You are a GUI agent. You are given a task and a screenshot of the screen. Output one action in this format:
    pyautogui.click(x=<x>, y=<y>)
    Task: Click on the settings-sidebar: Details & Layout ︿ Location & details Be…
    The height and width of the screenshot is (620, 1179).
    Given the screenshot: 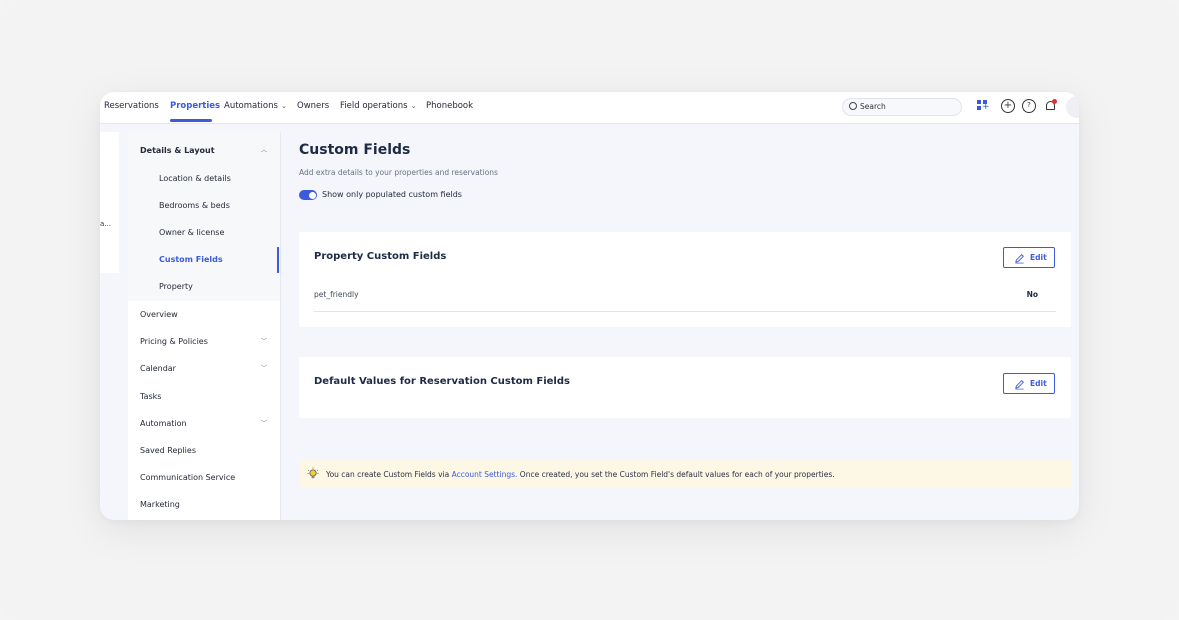 What is the action you would take?
    pyautogui.click(x=204, y=326)
    